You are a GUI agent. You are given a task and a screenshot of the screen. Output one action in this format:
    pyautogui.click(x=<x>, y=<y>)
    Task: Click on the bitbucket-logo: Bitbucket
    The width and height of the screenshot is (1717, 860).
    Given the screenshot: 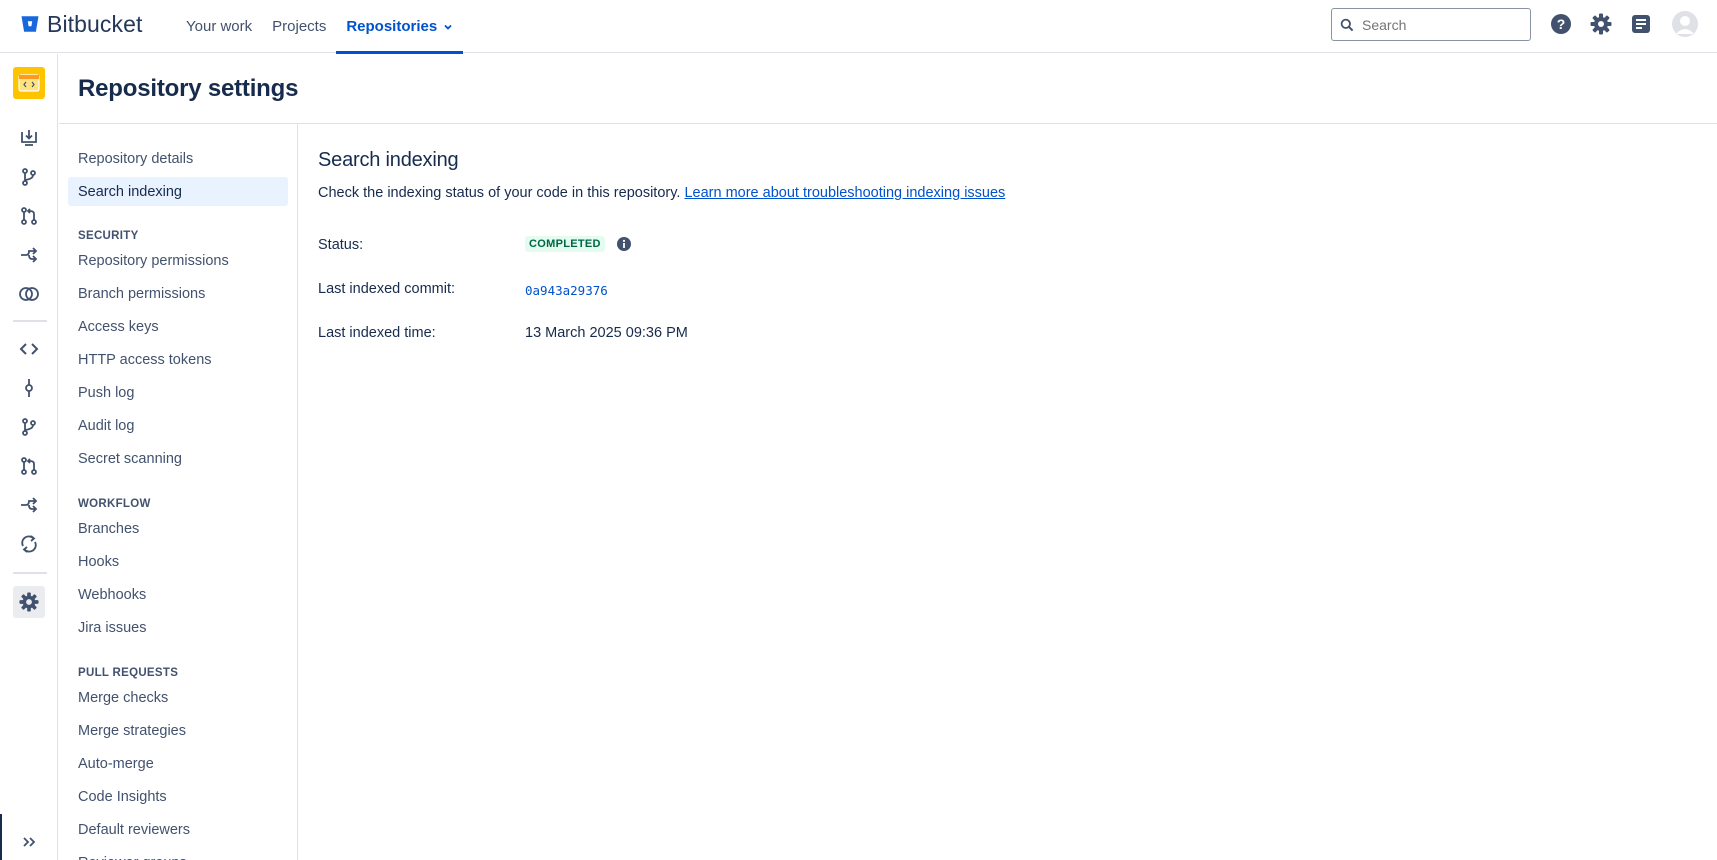 What is the action you would take?
    pyautogui.click(x=81, y=23)
    